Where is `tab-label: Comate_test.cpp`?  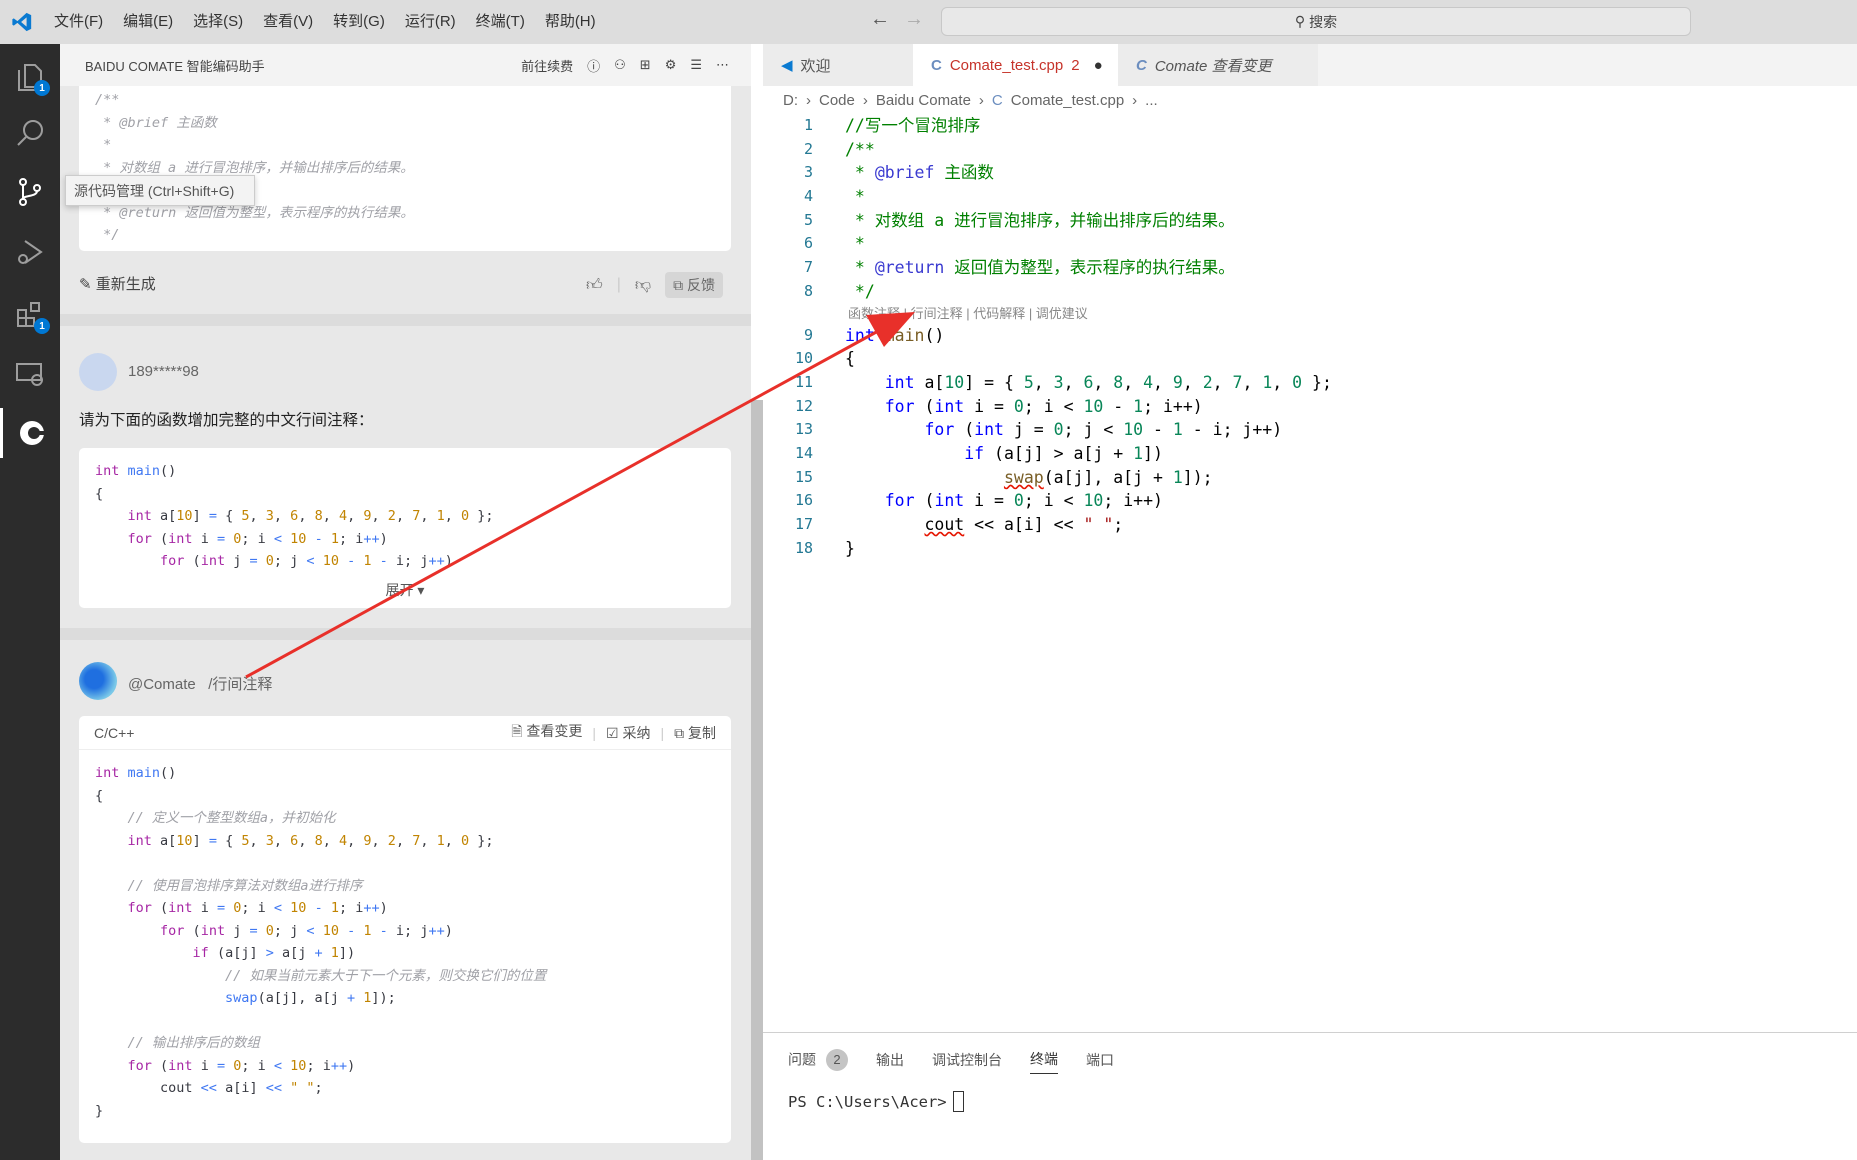 tab-label: Comate_test.cpp is located at coordinates (1006, 65).